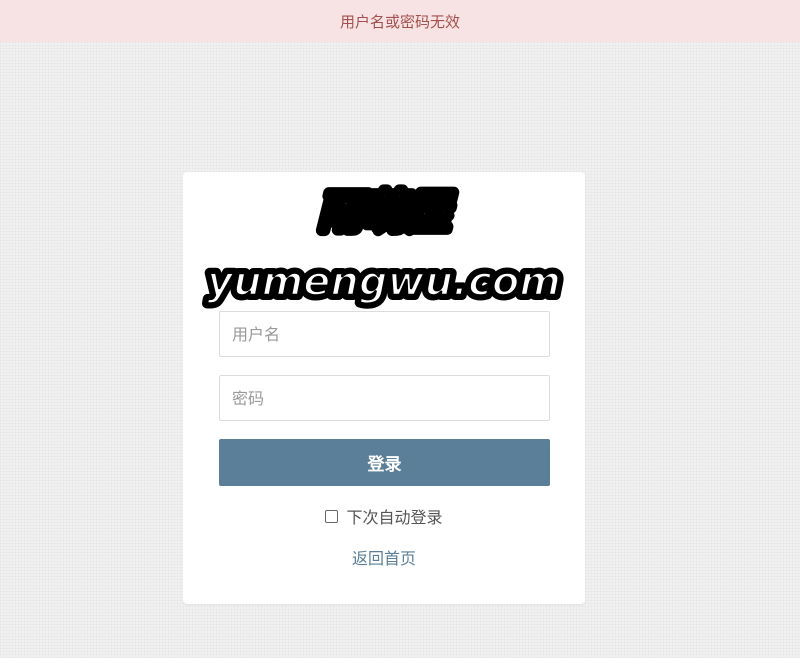  What do you see at coordinates (384, 246) in the screenshot?
I see `site-logo: 雨萌屋 雨萌屋 yumengwu.com yumengwu.com` at bounding box center [384, 246].